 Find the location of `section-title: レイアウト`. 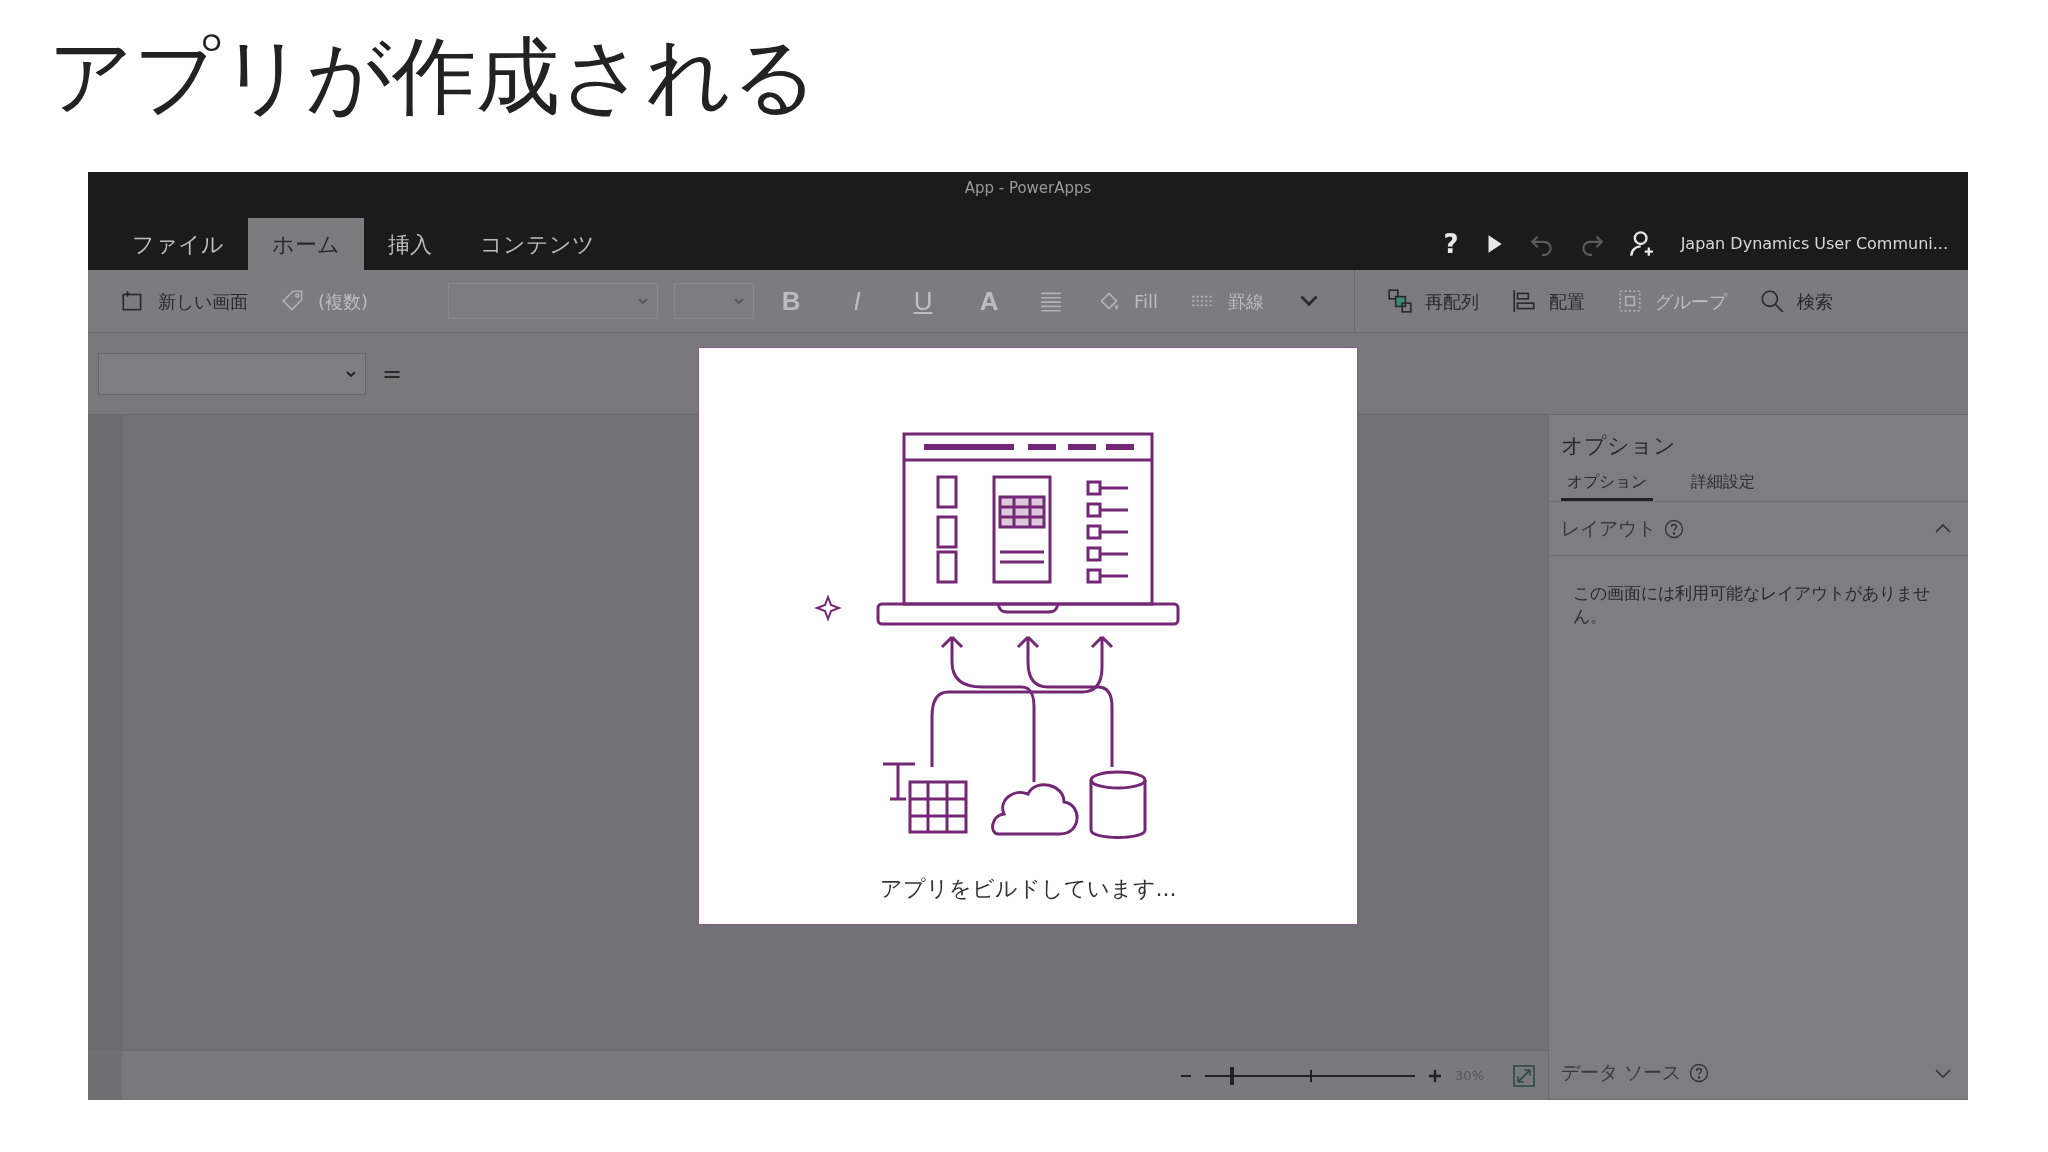

section-title: レイアウト is located at coordinates (1608, 529).